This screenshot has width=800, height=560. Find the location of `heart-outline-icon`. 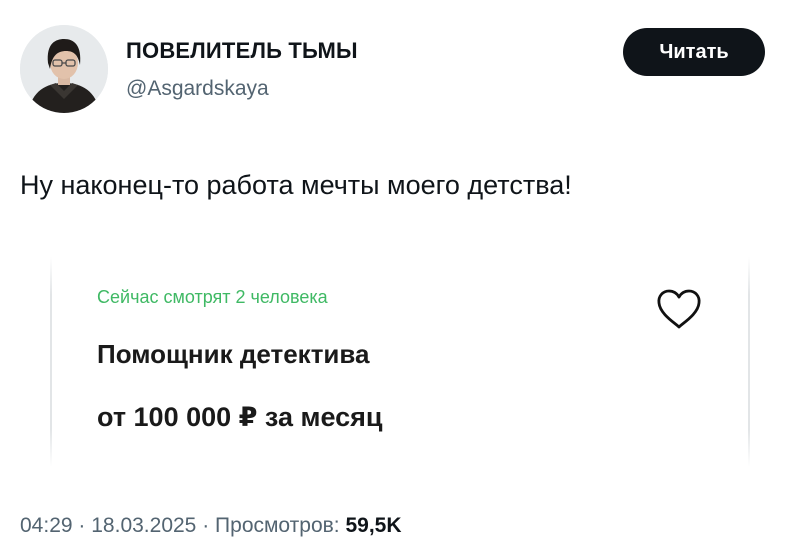

heart-outline-icon is located at coordinates (679, 309).